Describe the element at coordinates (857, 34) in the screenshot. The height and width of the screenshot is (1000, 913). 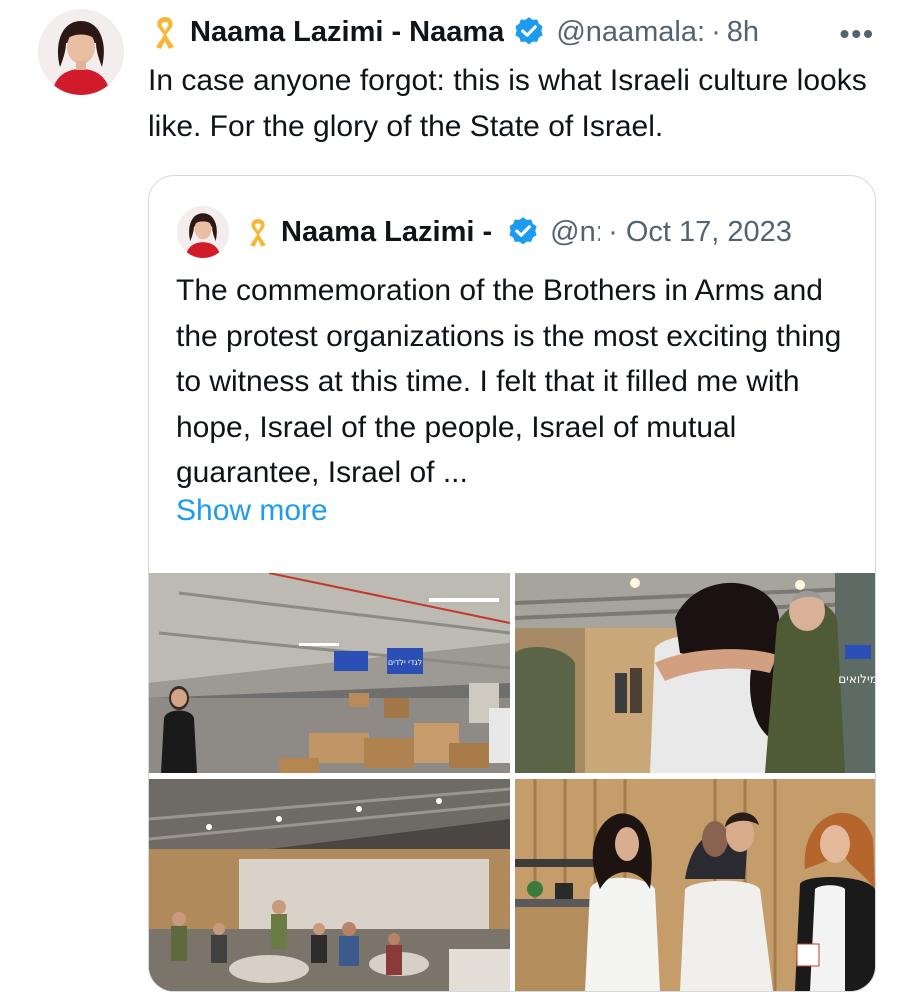
I see `more-options-icon: •••` at that location.